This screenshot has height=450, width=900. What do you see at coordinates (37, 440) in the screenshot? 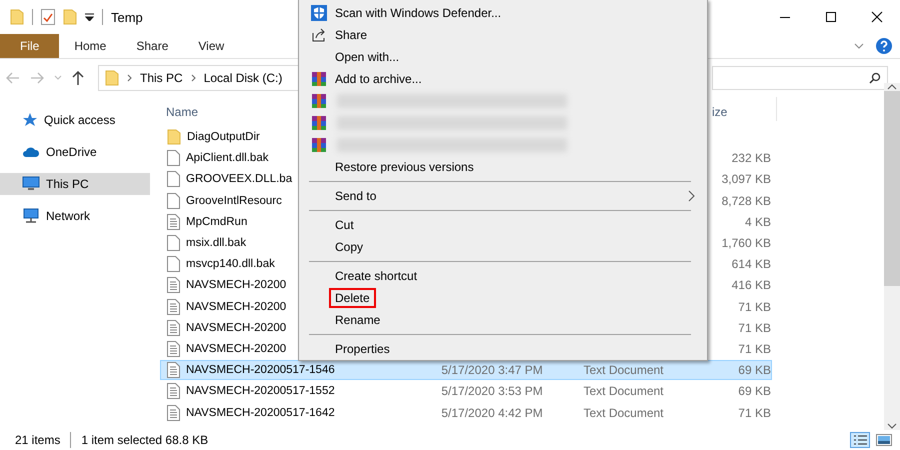
I see `item-count: 21 items` at bounding box center [37, 440].